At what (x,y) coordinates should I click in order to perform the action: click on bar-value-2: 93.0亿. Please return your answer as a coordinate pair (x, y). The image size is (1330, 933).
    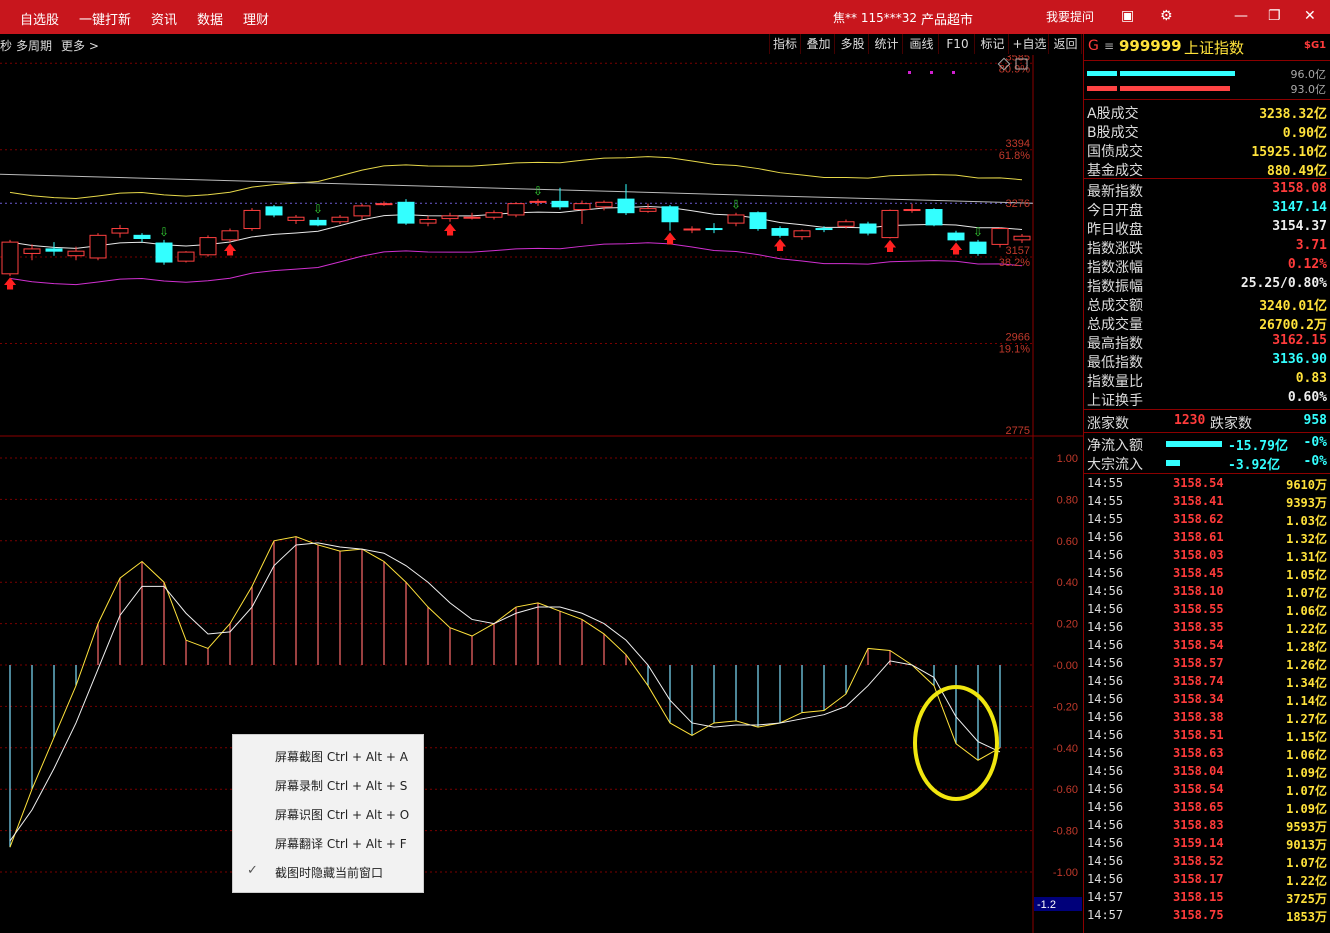
    Looking at the image, I should click on (1308, 89).